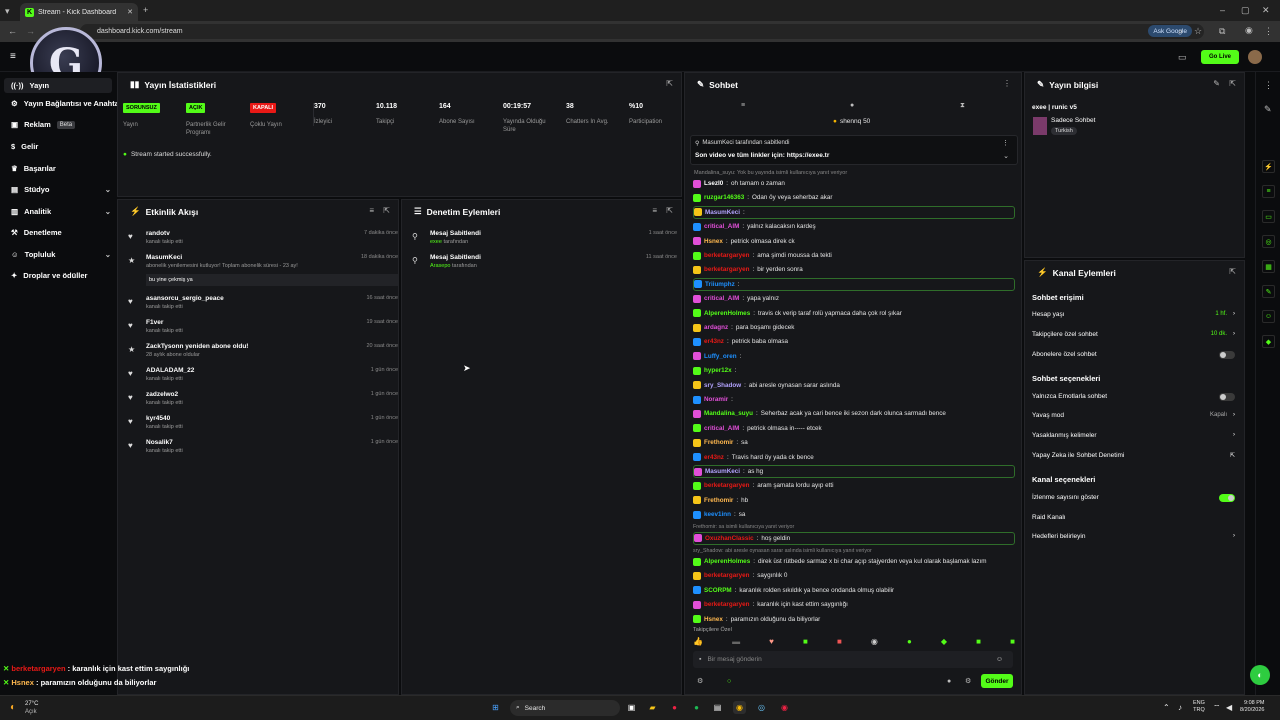 The height and width of the screenshot is (720, 1280). What do you see at coordinates (61, 124) in the screenshot?
I see `sidebar-item-ads: ▣ Reklam Beta` at bounding box center [61, 124].